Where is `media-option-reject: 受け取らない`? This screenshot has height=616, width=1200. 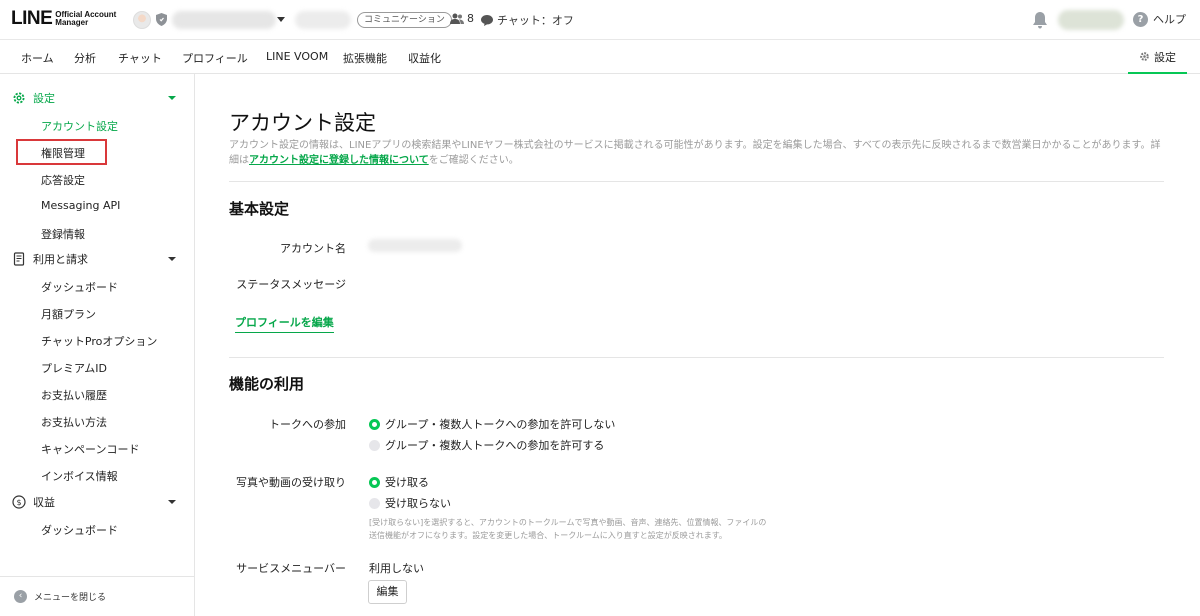 media-option-reject: 受け取らない is located at coordinates (410, 503).